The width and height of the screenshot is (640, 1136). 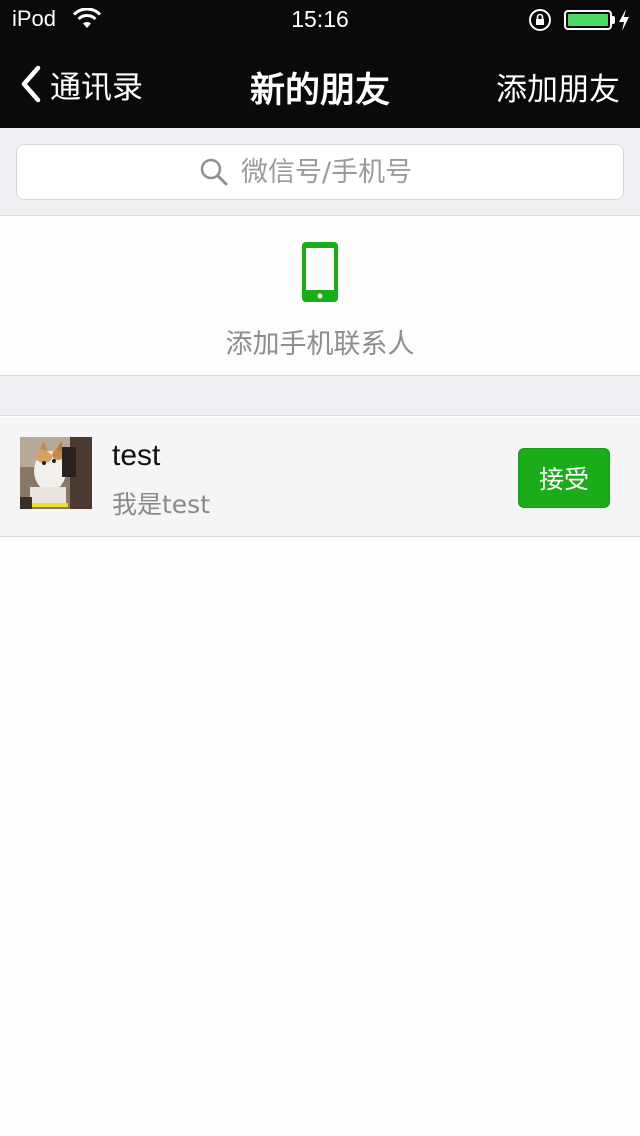 What do you see at coordinates (341, 172) in the screenshot?
I see `search-input` at bounding box center [341, 172].